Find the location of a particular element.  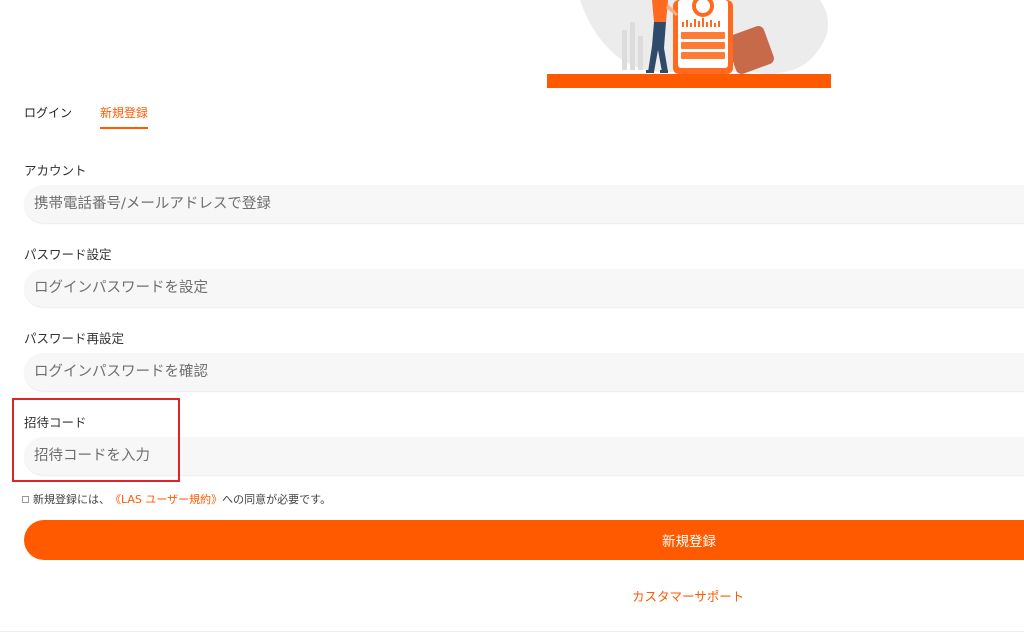

phone-illustration-icon is located at coordinates (689, 44).